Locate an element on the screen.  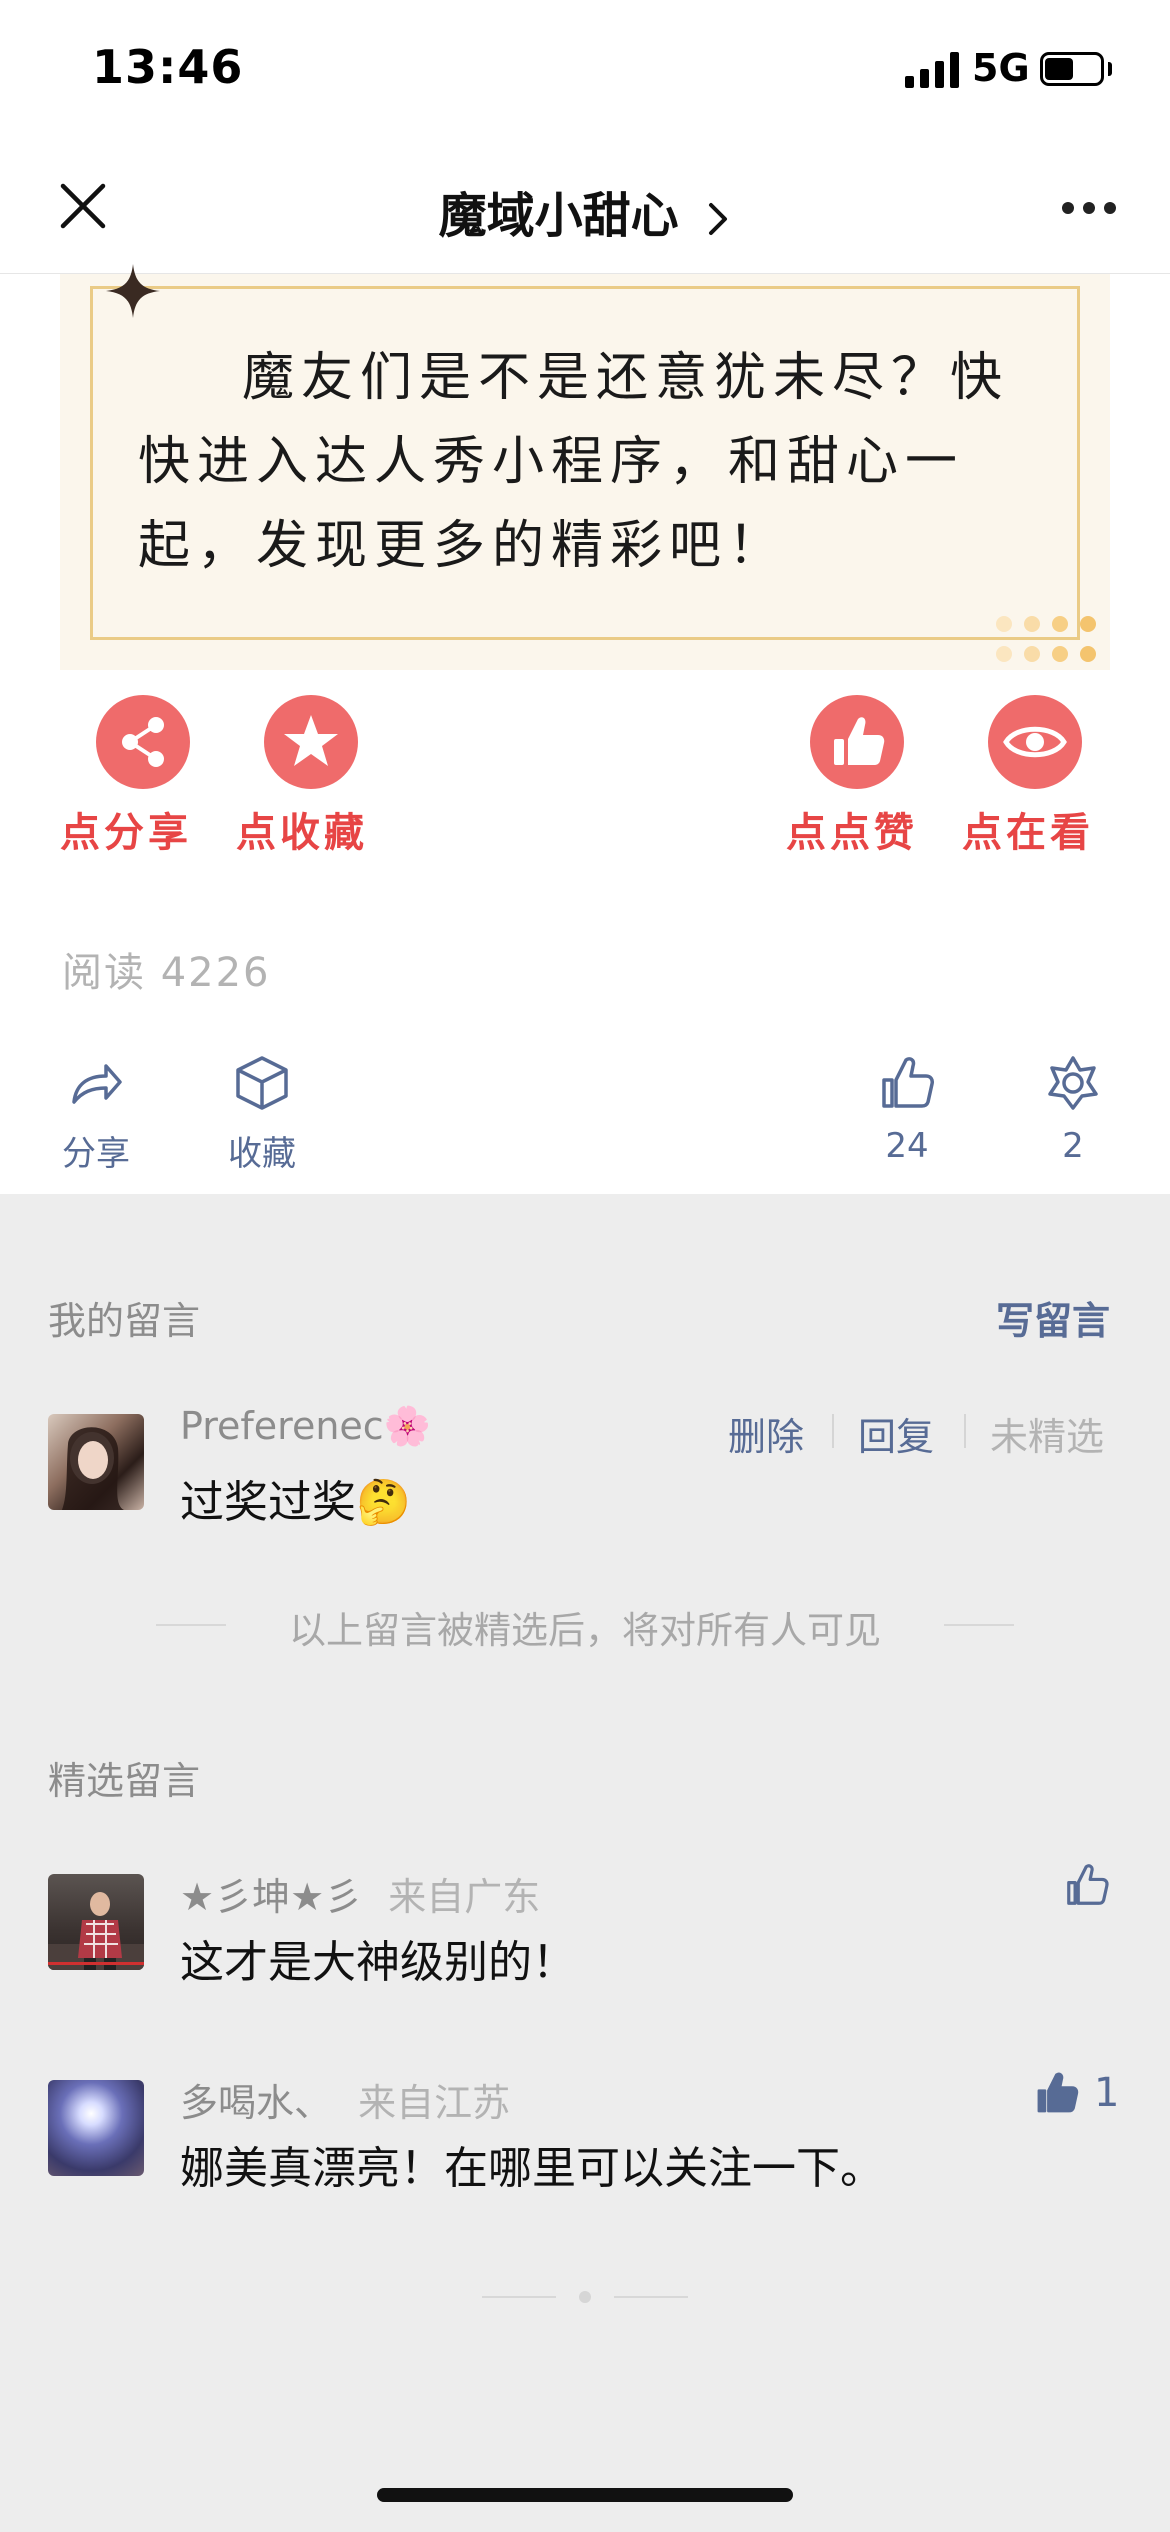
battery-cap is located at coordinates (1110, 69).